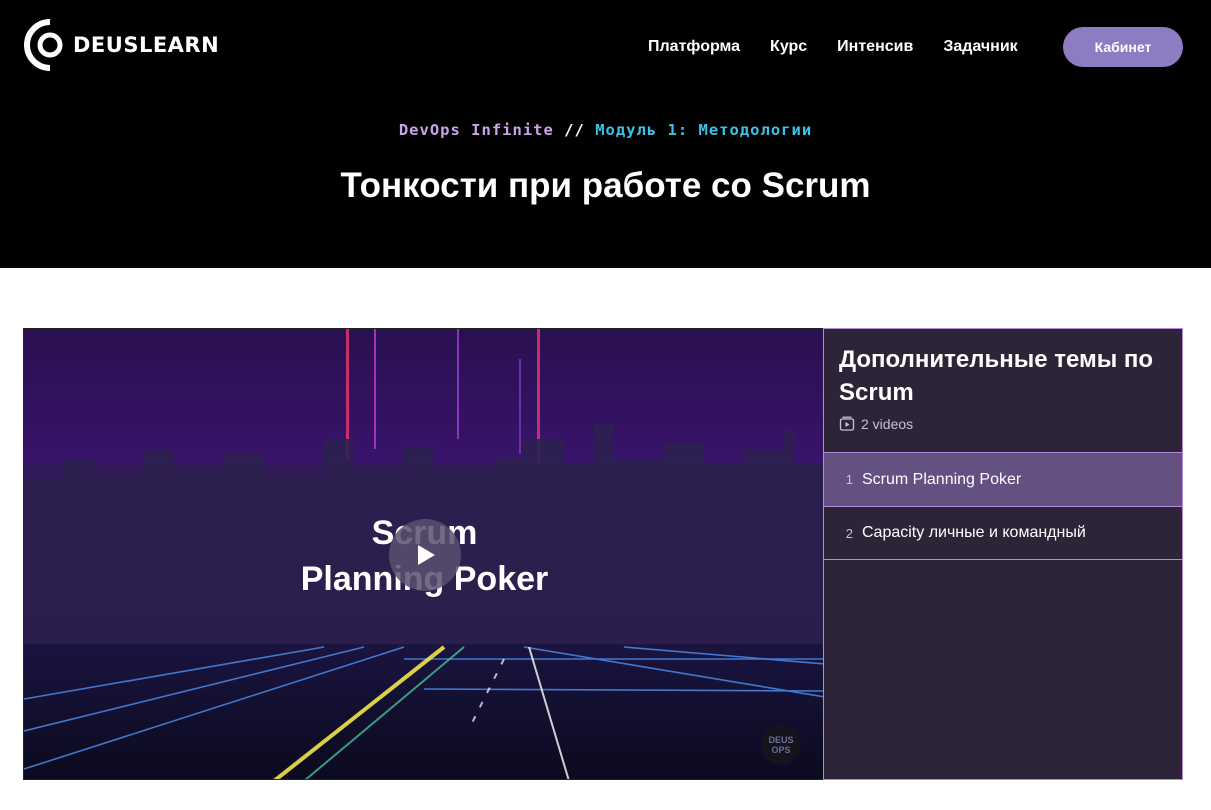 This screenshot has width=1211, height=810. I want to click on playlist-count: 2 videos, so click(876, 424).